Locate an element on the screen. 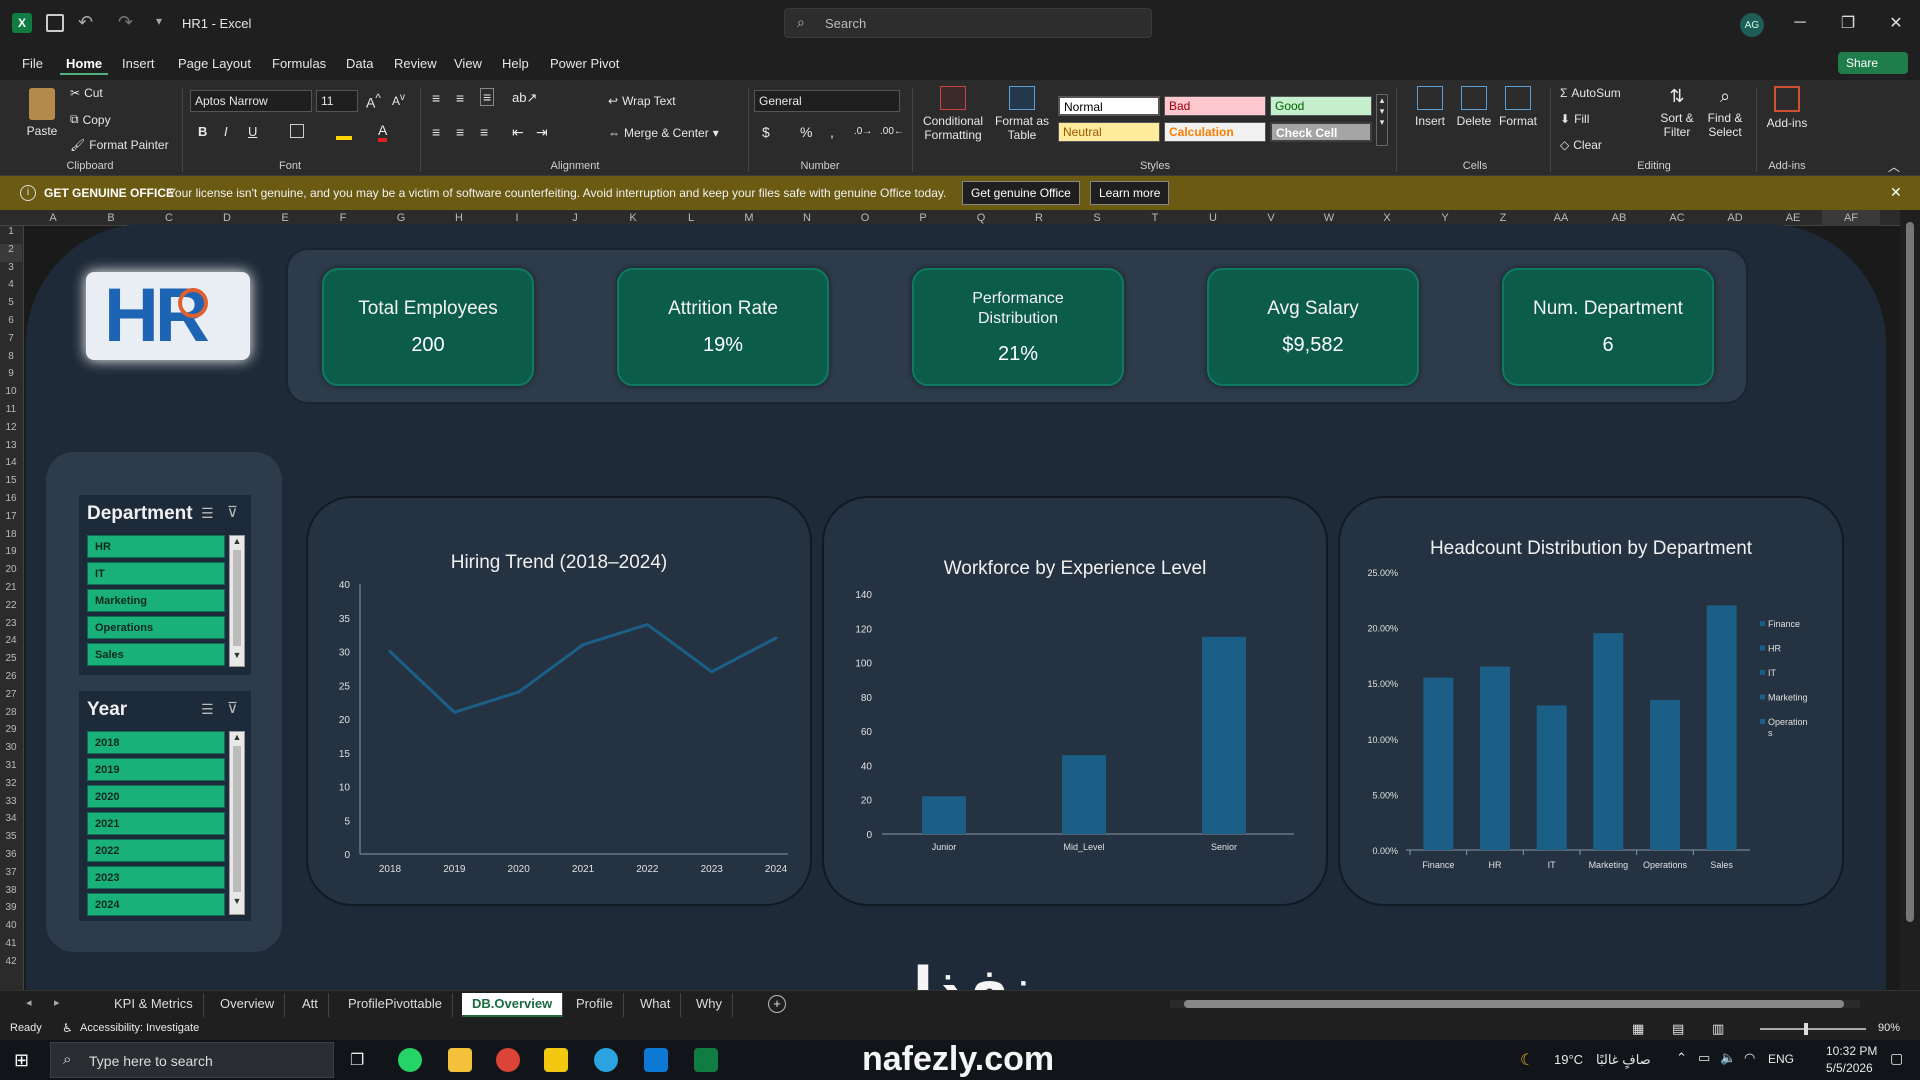 The image size is (1920, 1080). menu-view: View is located at coordinates (468, 63).